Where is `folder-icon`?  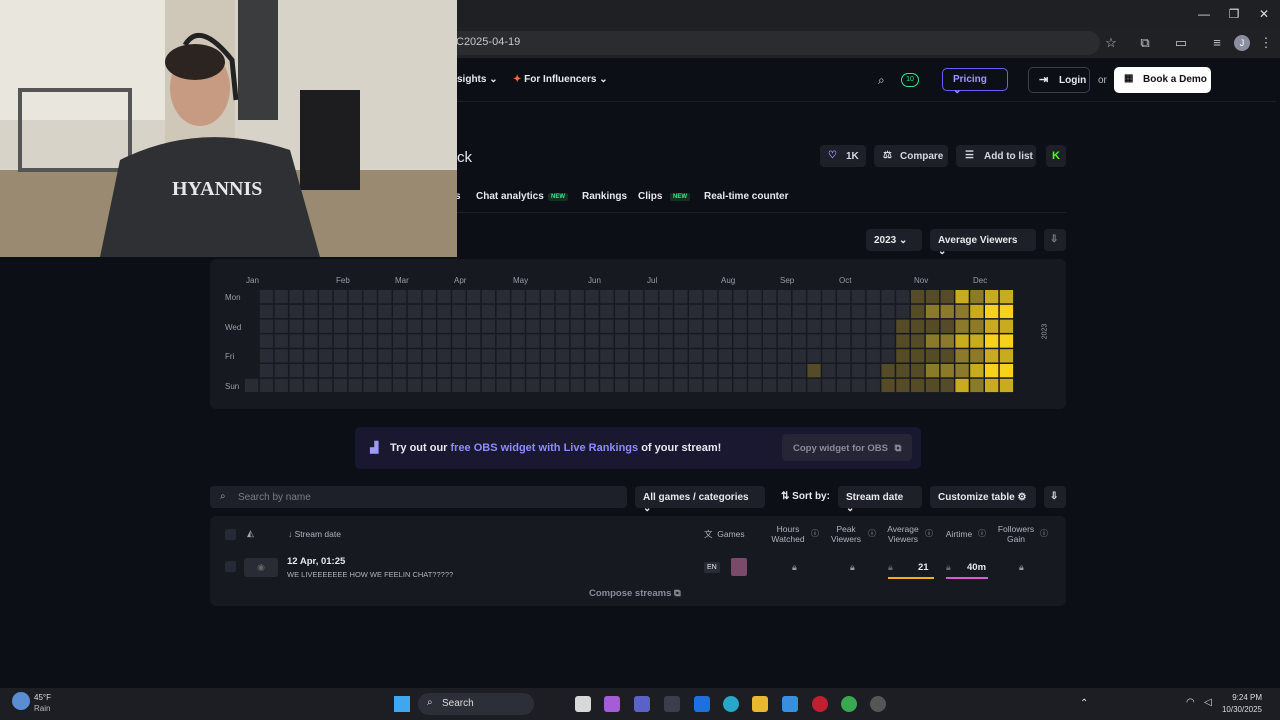 folder-icon is located at coordinates (760, 704).